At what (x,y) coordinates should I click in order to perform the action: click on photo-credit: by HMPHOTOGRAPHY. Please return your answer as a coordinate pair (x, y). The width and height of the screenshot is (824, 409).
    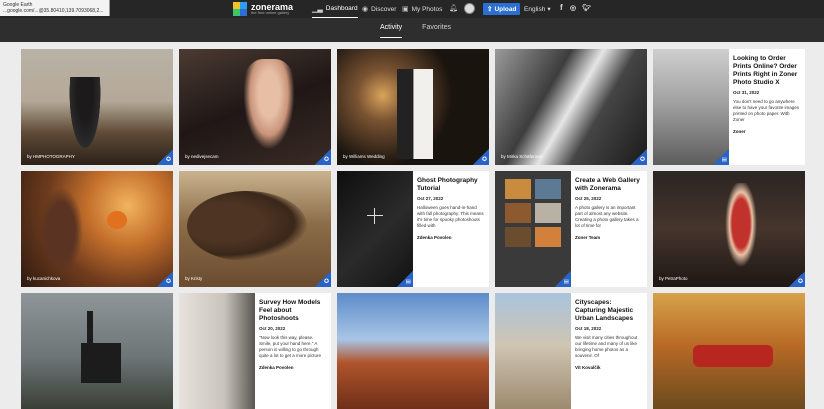
    Looking at the image, I should click on (51, 156).